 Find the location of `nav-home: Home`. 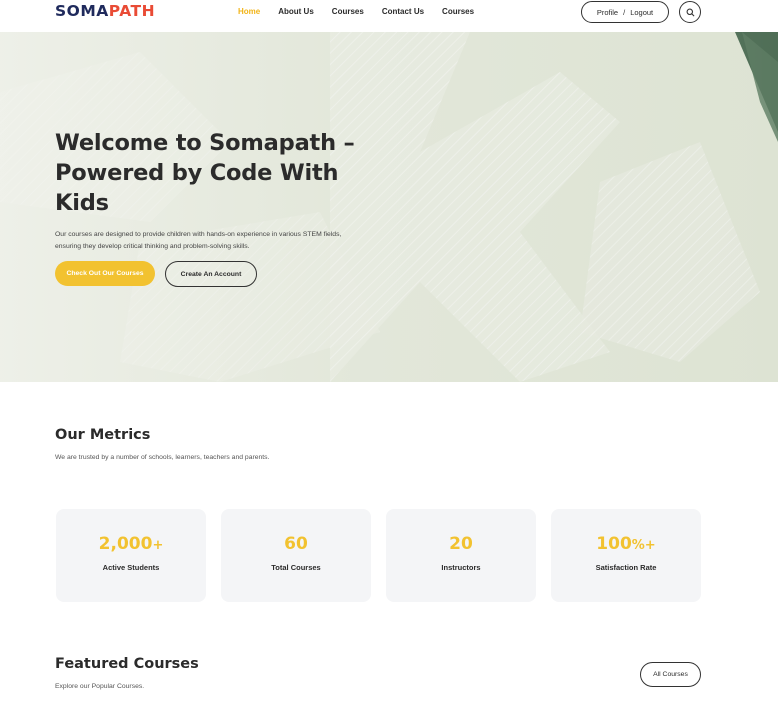

nav-home: Home is located at coordinates (249, 16).